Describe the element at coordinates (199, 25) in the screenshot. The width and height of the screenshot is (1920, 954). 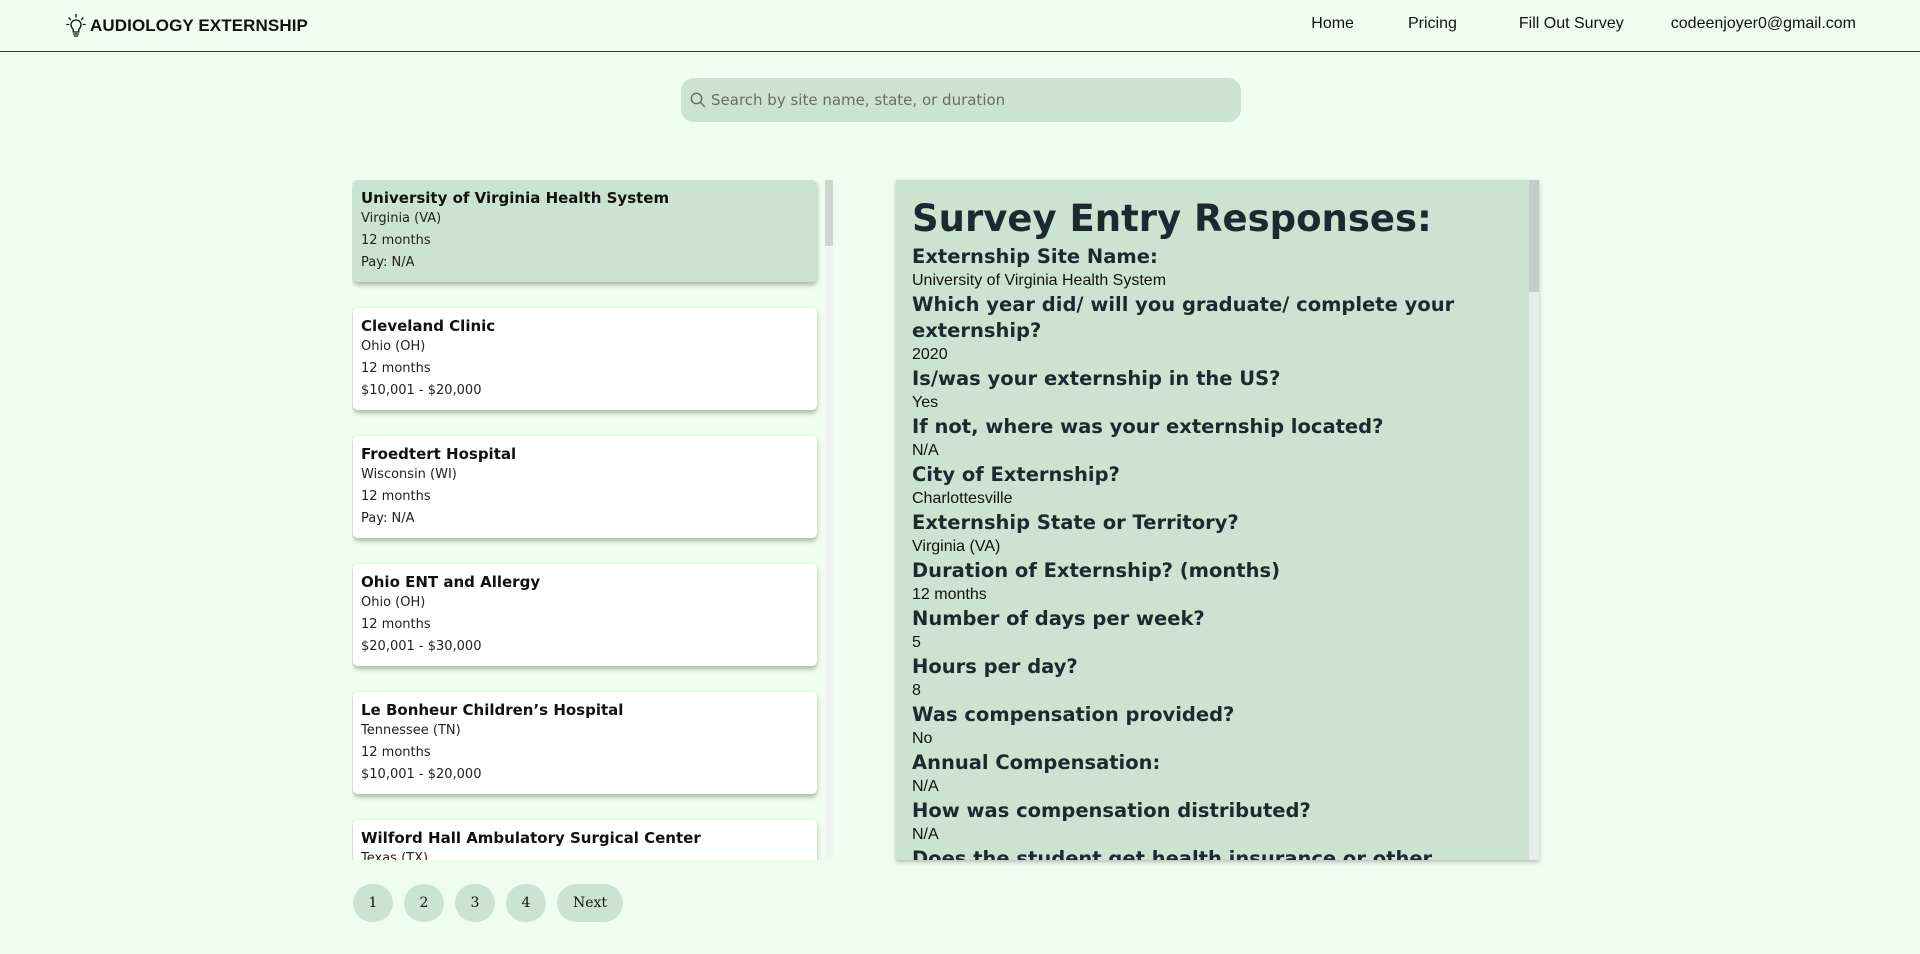
I see `brand-name: AUDIOLOGY EXTERNSHIP` at that location.